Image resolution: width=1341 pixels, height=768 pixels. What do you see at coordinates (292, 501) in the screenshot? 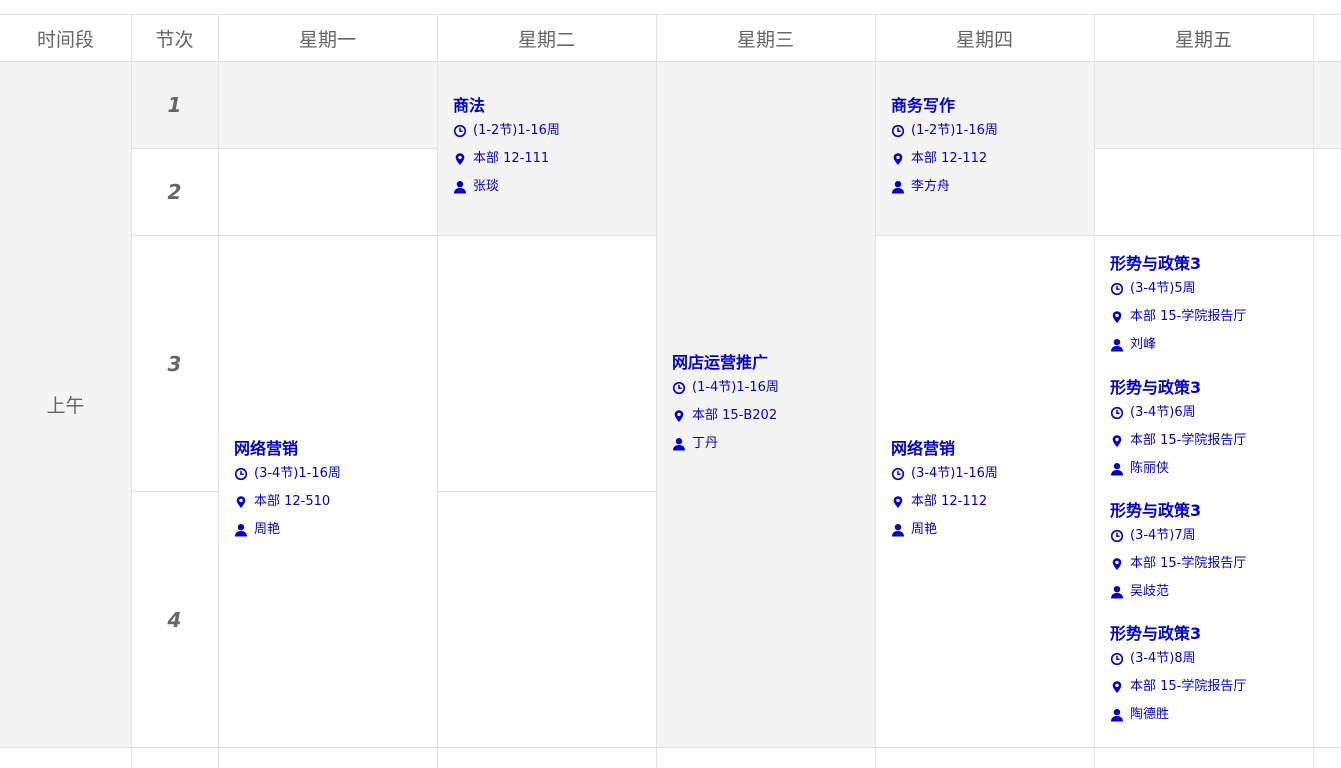
I see `course-location-text: 本部 12-510` at bounding box center [292, 501].